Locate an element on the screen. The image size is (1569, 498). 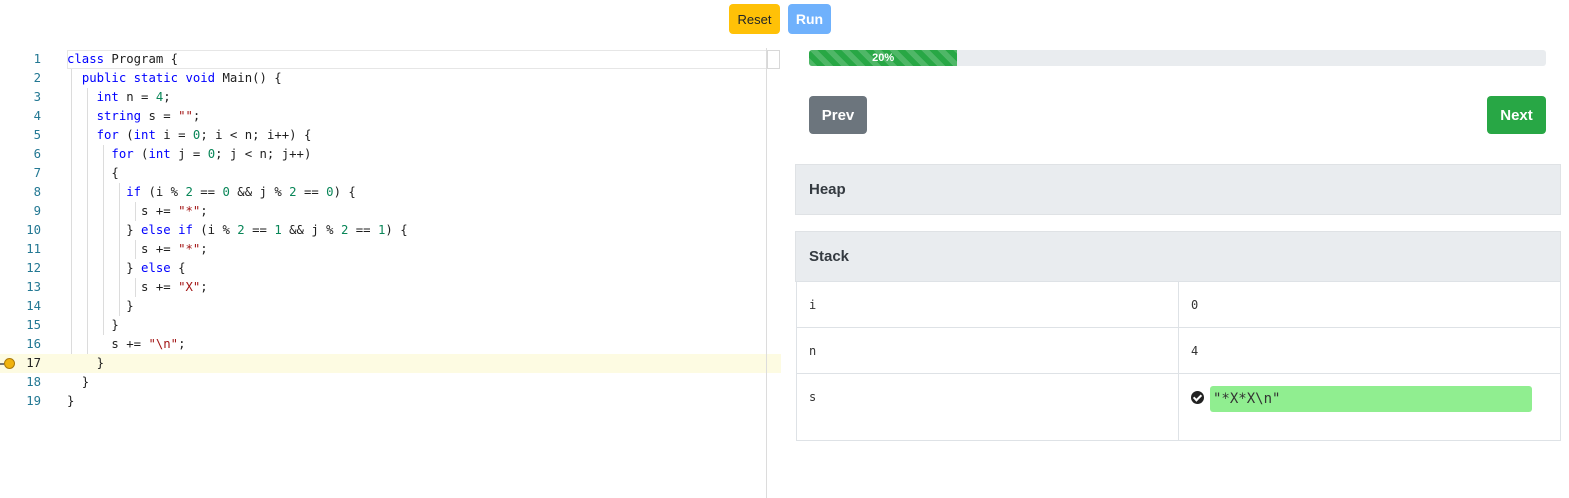
code-text: int n = 4; is located at coordinates (133, 97).